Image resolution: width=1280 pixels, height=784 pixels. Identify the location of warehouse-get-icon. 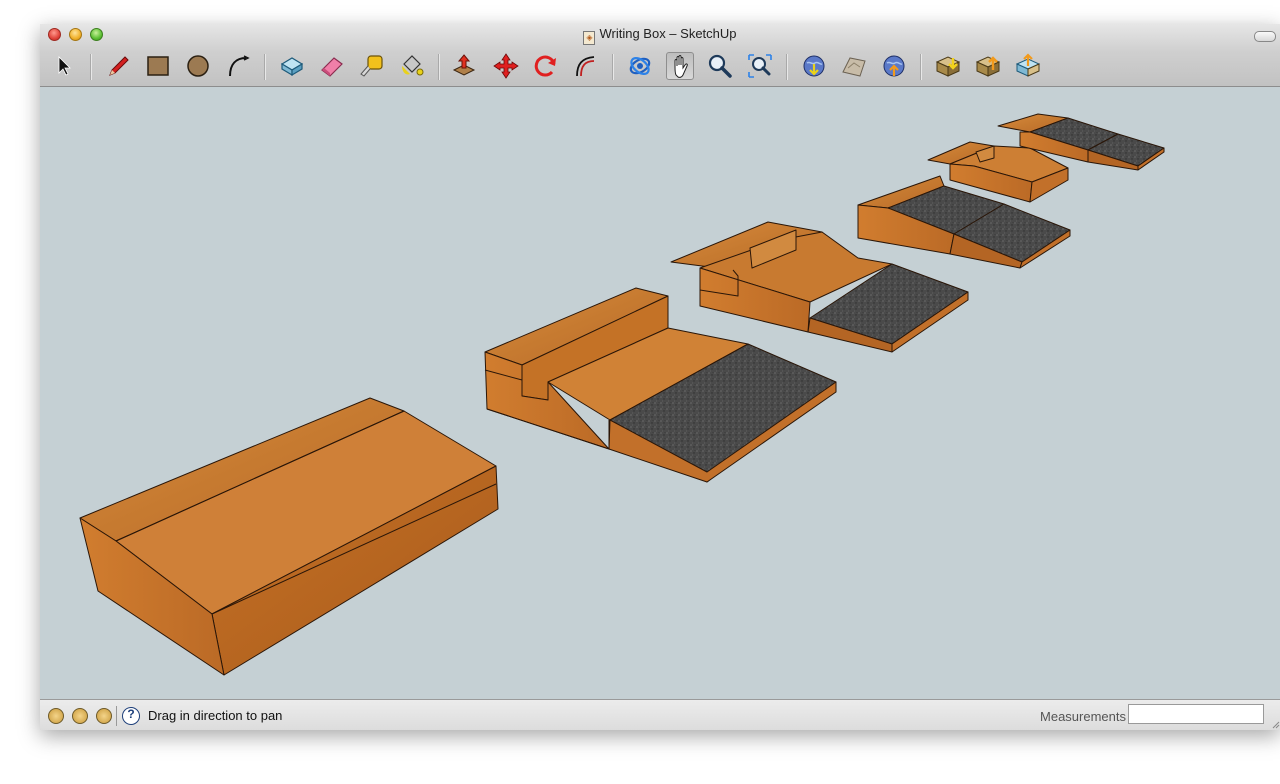
(948, 66).